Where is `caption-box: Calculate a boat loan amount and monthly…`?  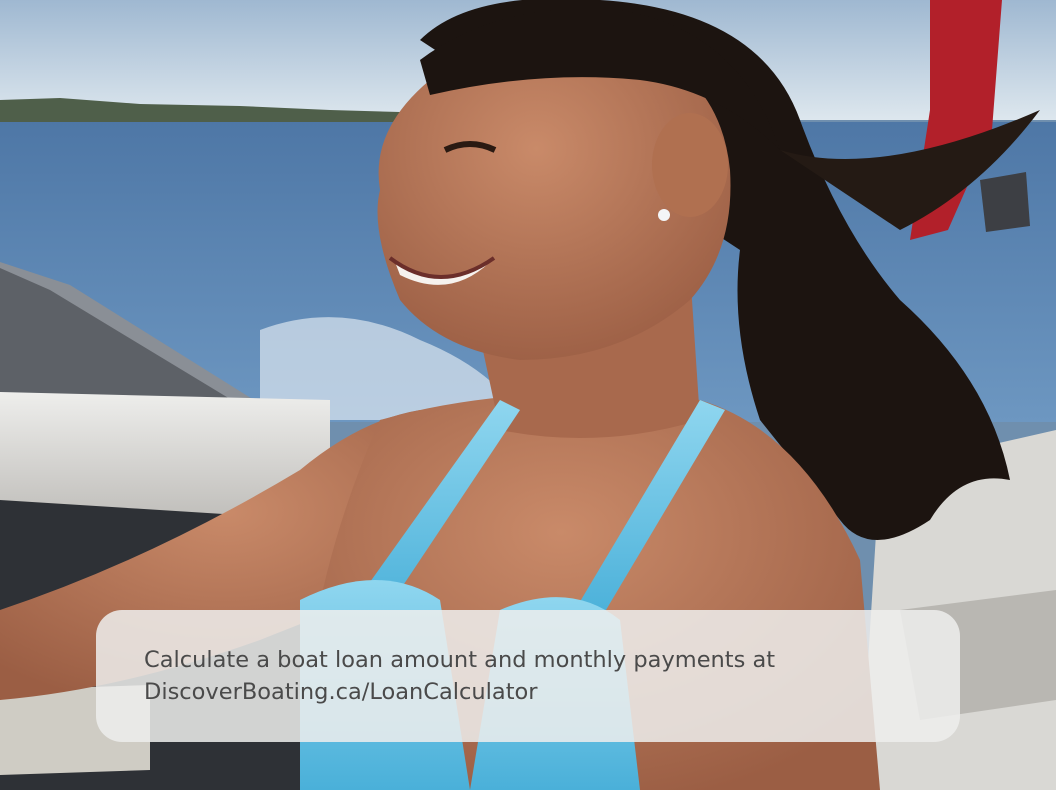
caption-box: Calculate a boat loan amount and monthly… is located at coordinates (528, 676).